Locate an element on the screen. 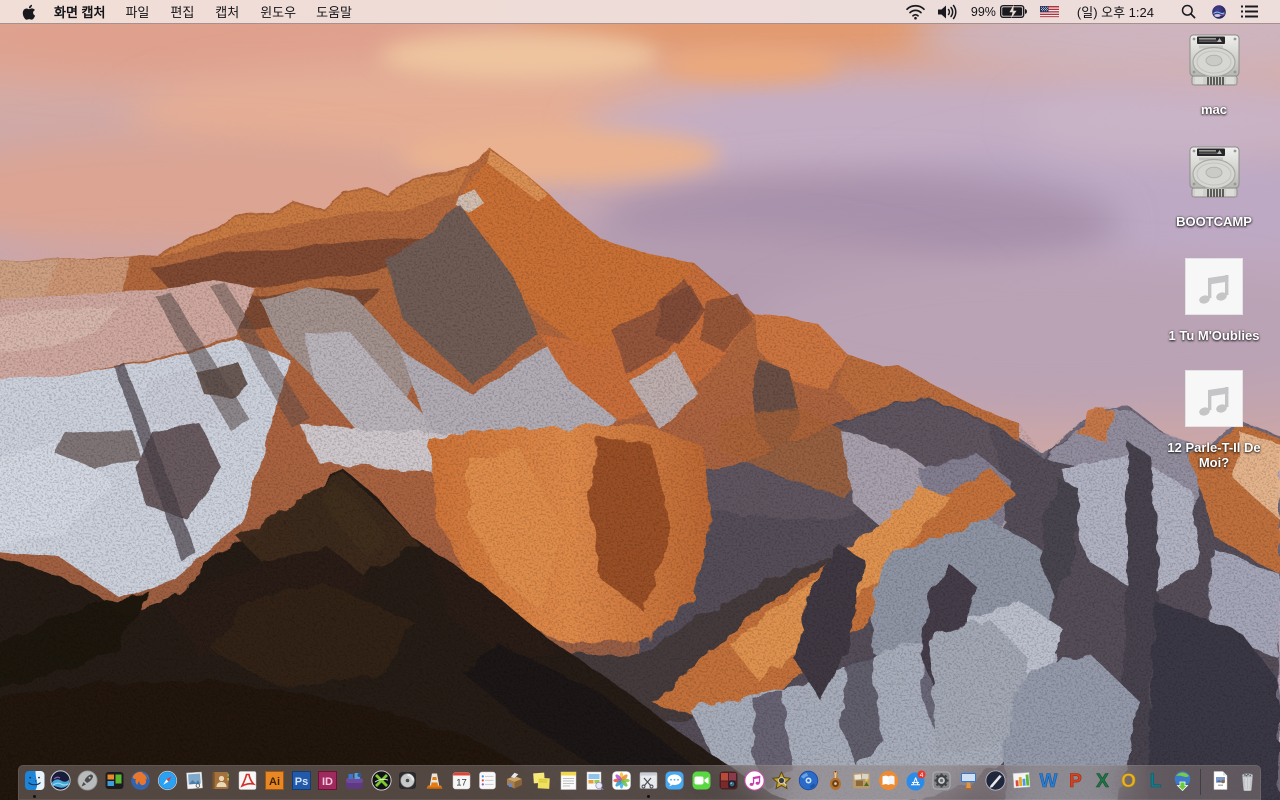  svg-text: 17 is located at coordinates (461, 783).